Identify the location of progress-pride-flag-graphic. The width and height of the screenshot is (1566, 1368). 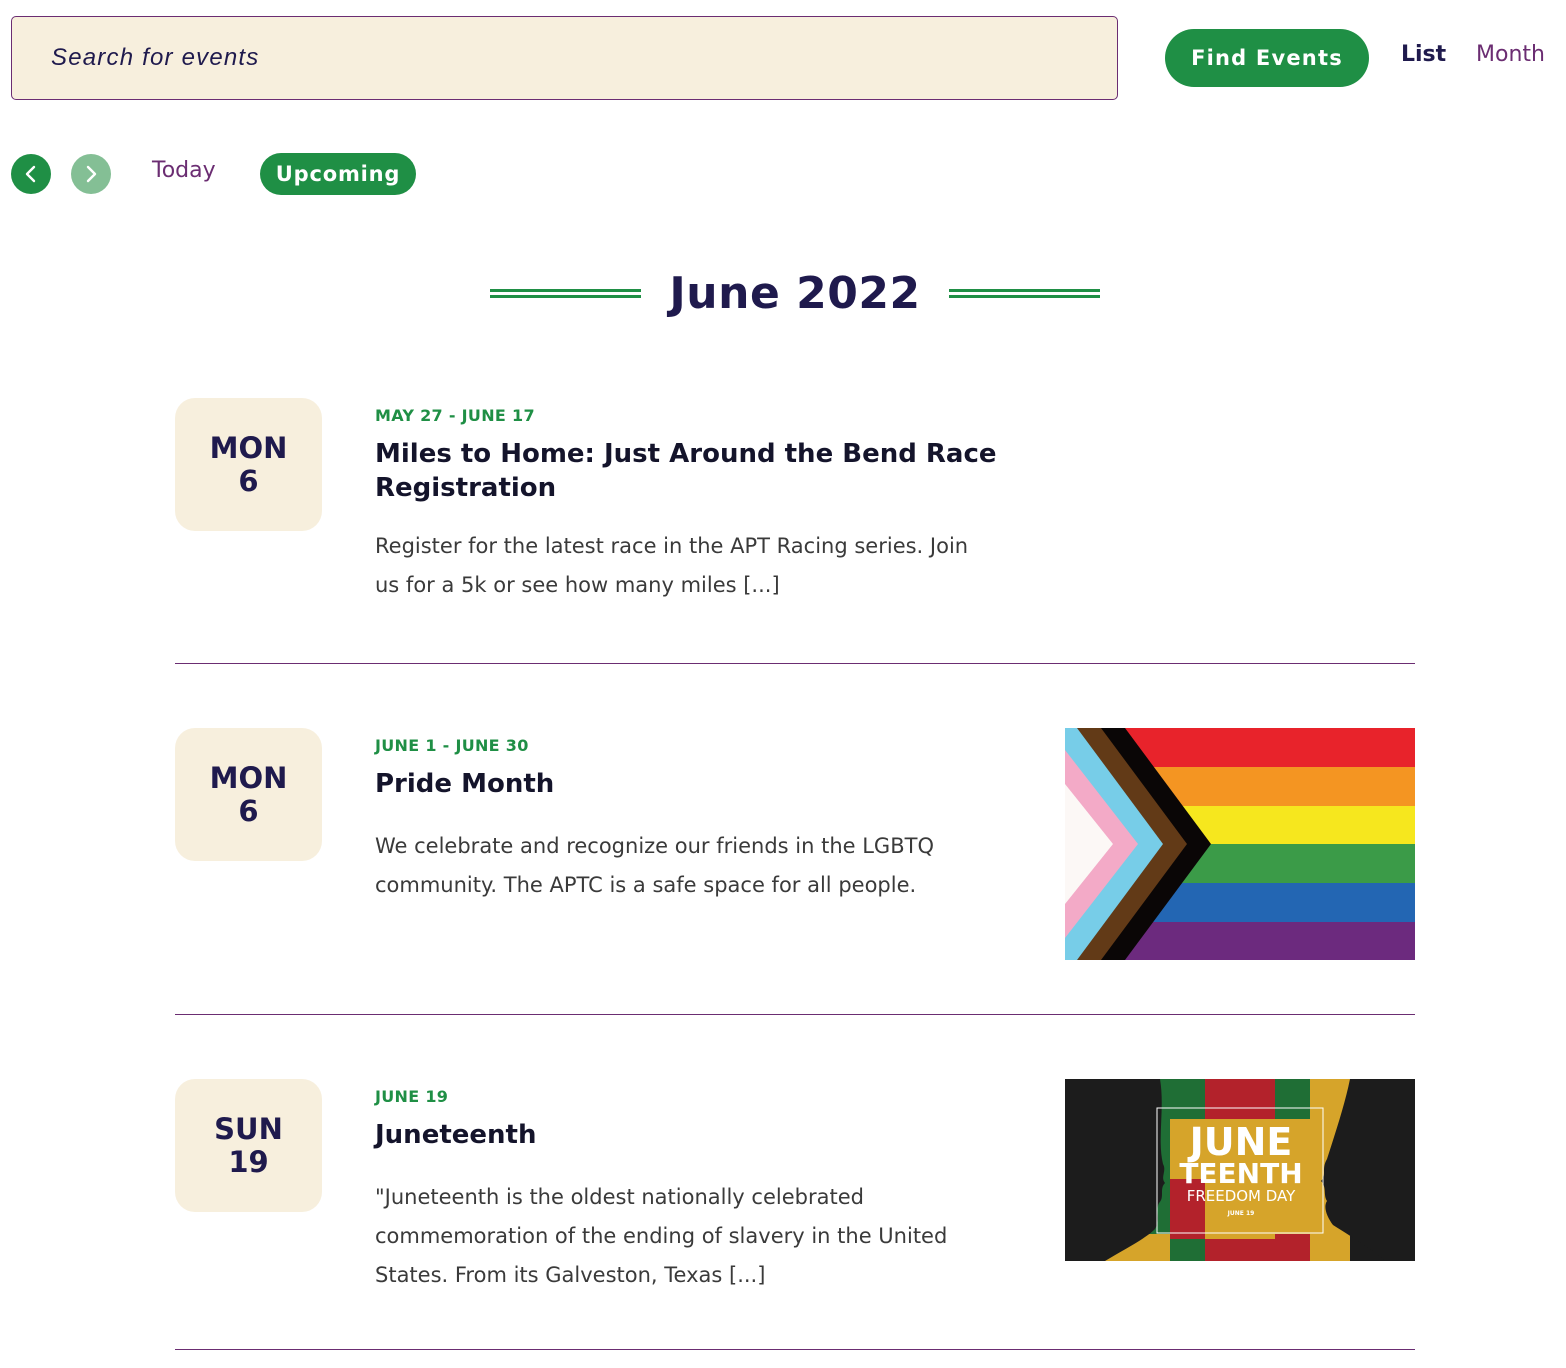
(1240, 844).